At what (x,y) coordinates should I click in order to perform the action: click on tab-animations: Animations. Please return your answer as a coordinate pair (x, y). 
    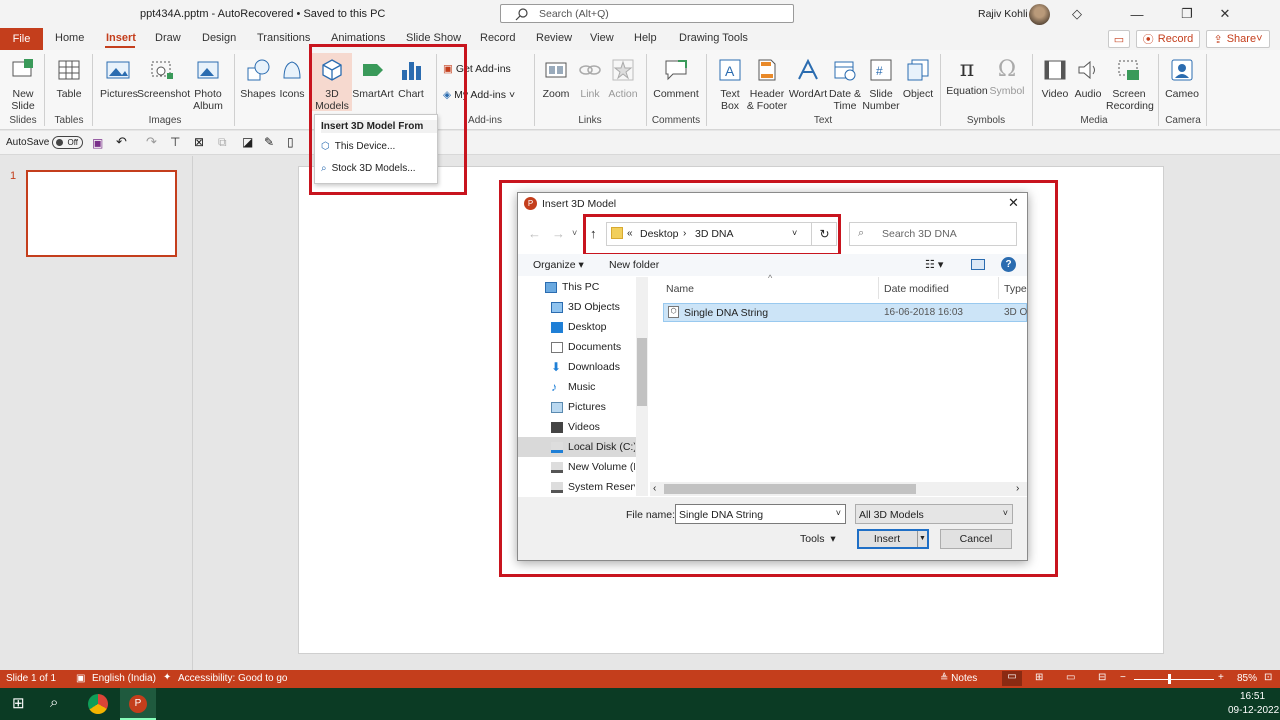
    Looking at the image, I should click on (358, 38).